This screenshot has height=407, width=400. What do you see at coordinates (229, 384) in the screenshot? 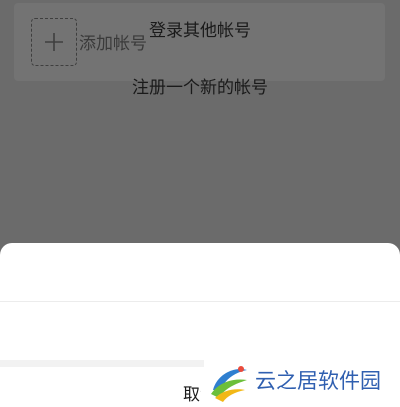
I see `yunzhiju-logo-icon` at bounding box center [229, 384].